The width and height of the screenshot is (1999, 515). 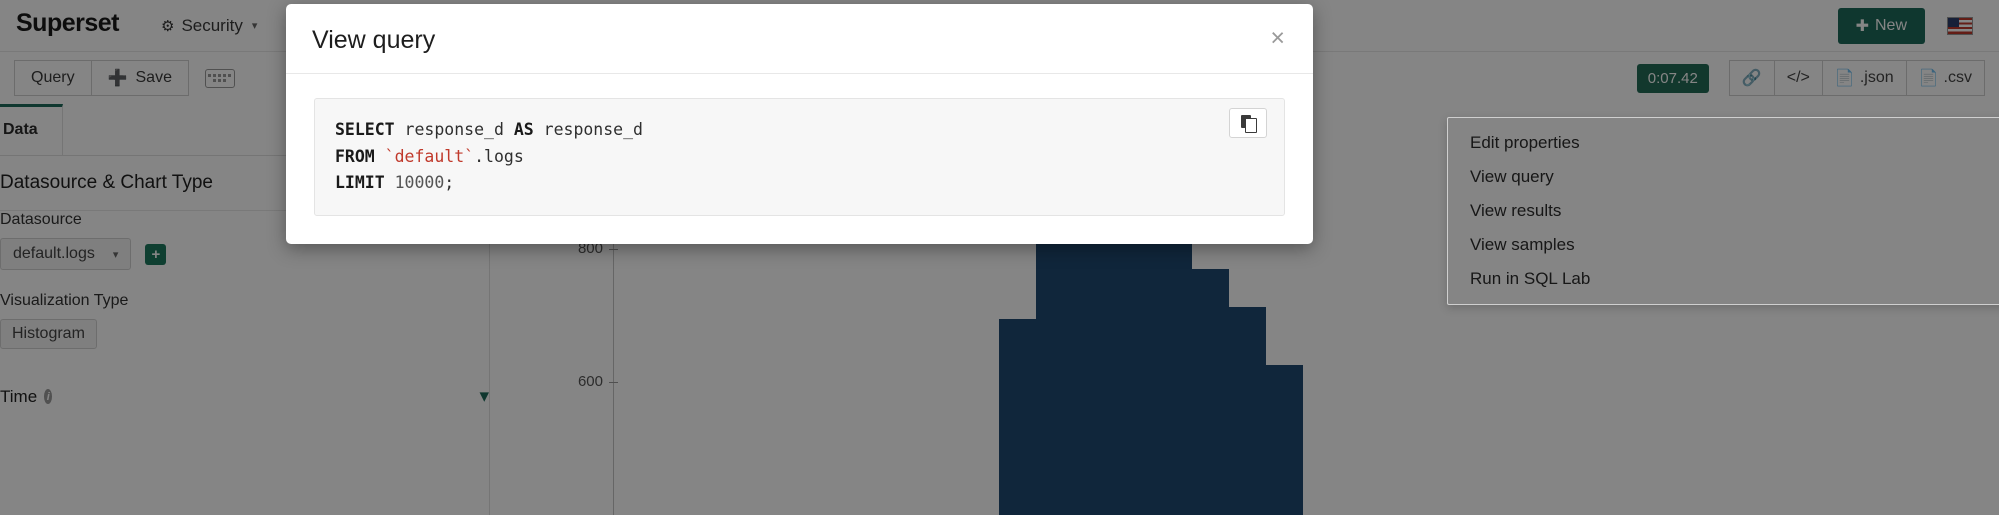 I want to click on sql-table-name: .logs, so click(x=499, y=156).